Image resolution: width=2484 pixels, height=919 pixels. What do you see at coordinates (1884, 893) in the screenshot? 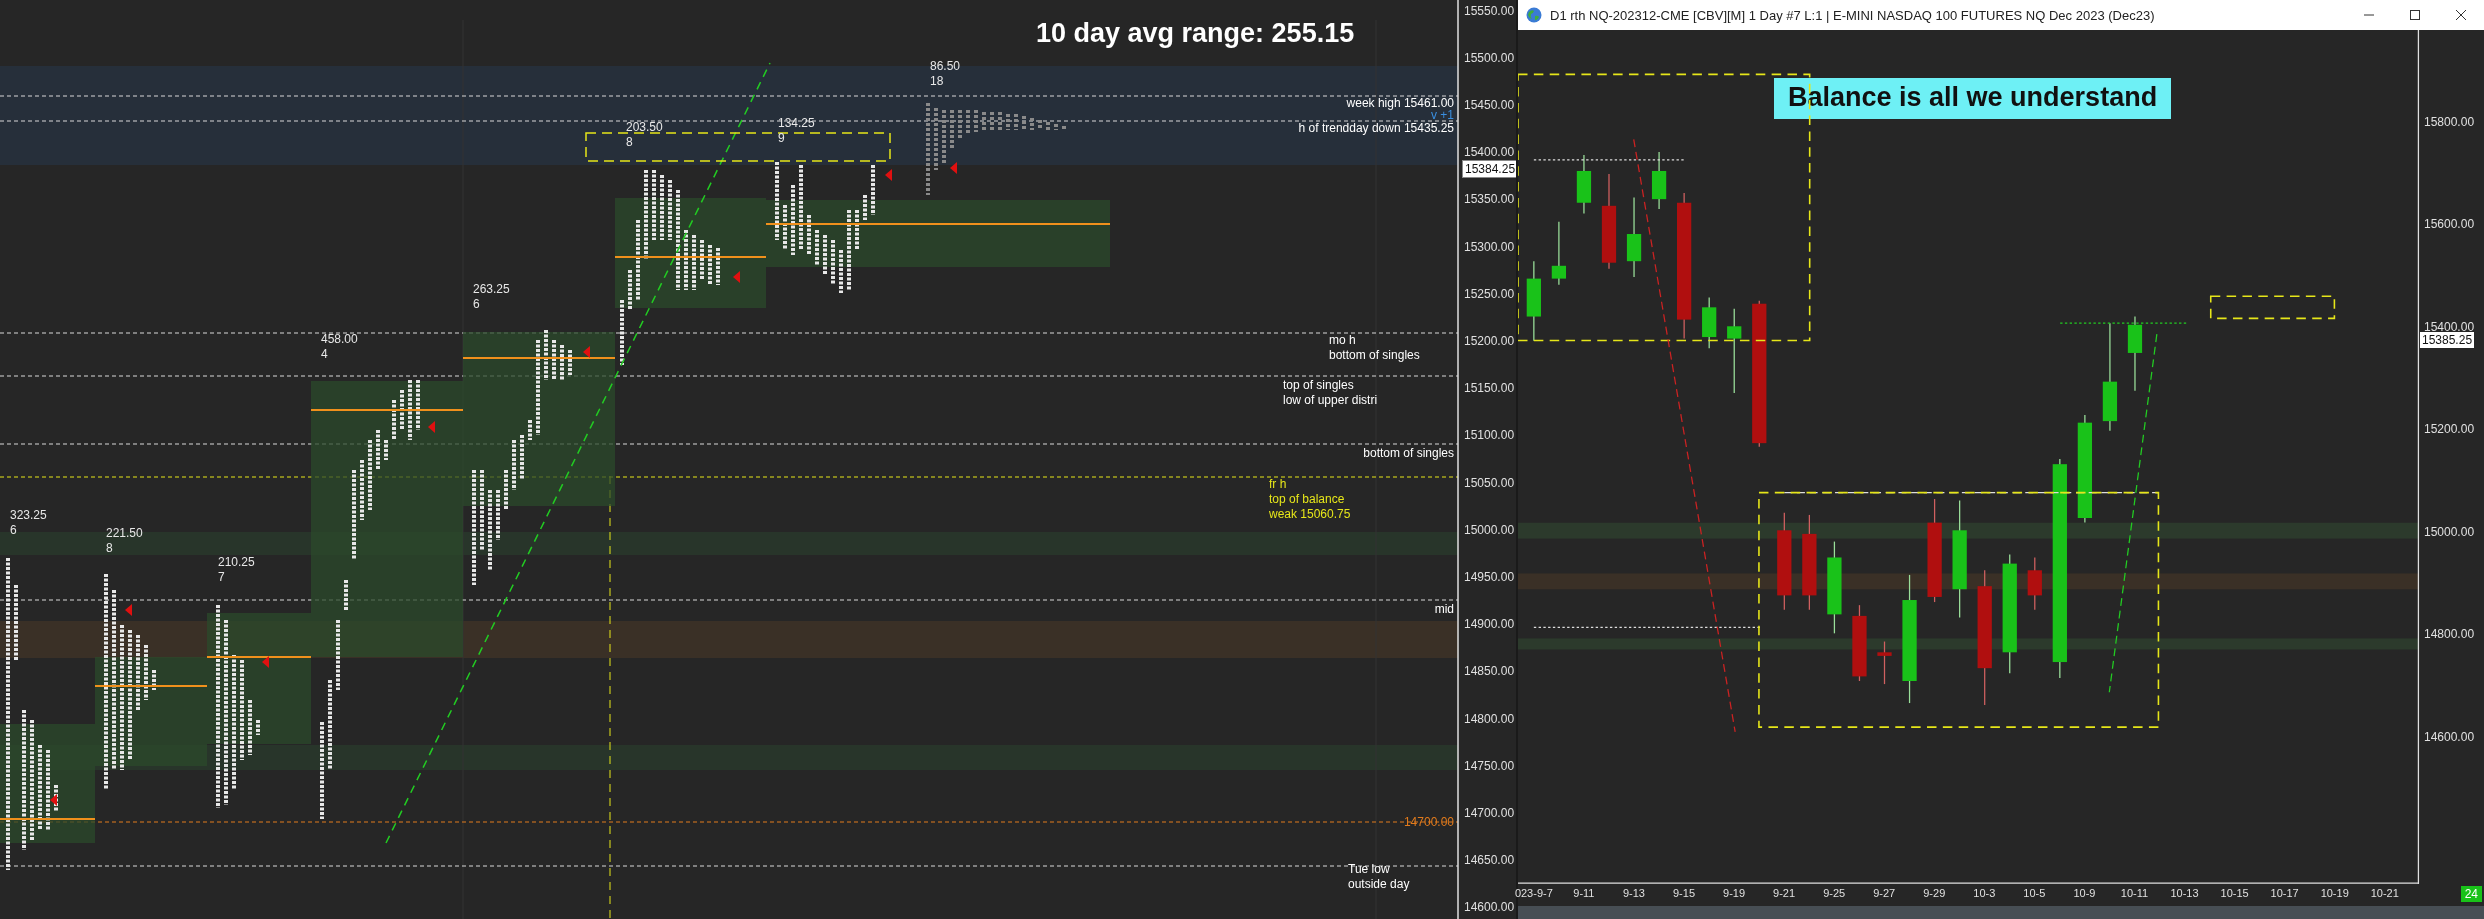
I see `date-tick: 9-27` at bounding box center [1884, 893].